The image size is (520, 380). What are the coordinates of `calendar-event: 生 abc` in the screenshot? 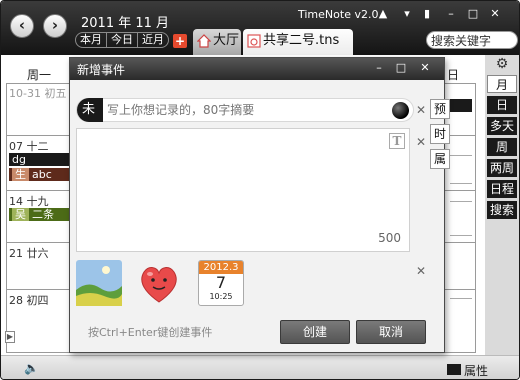 It's located at (40, 174).